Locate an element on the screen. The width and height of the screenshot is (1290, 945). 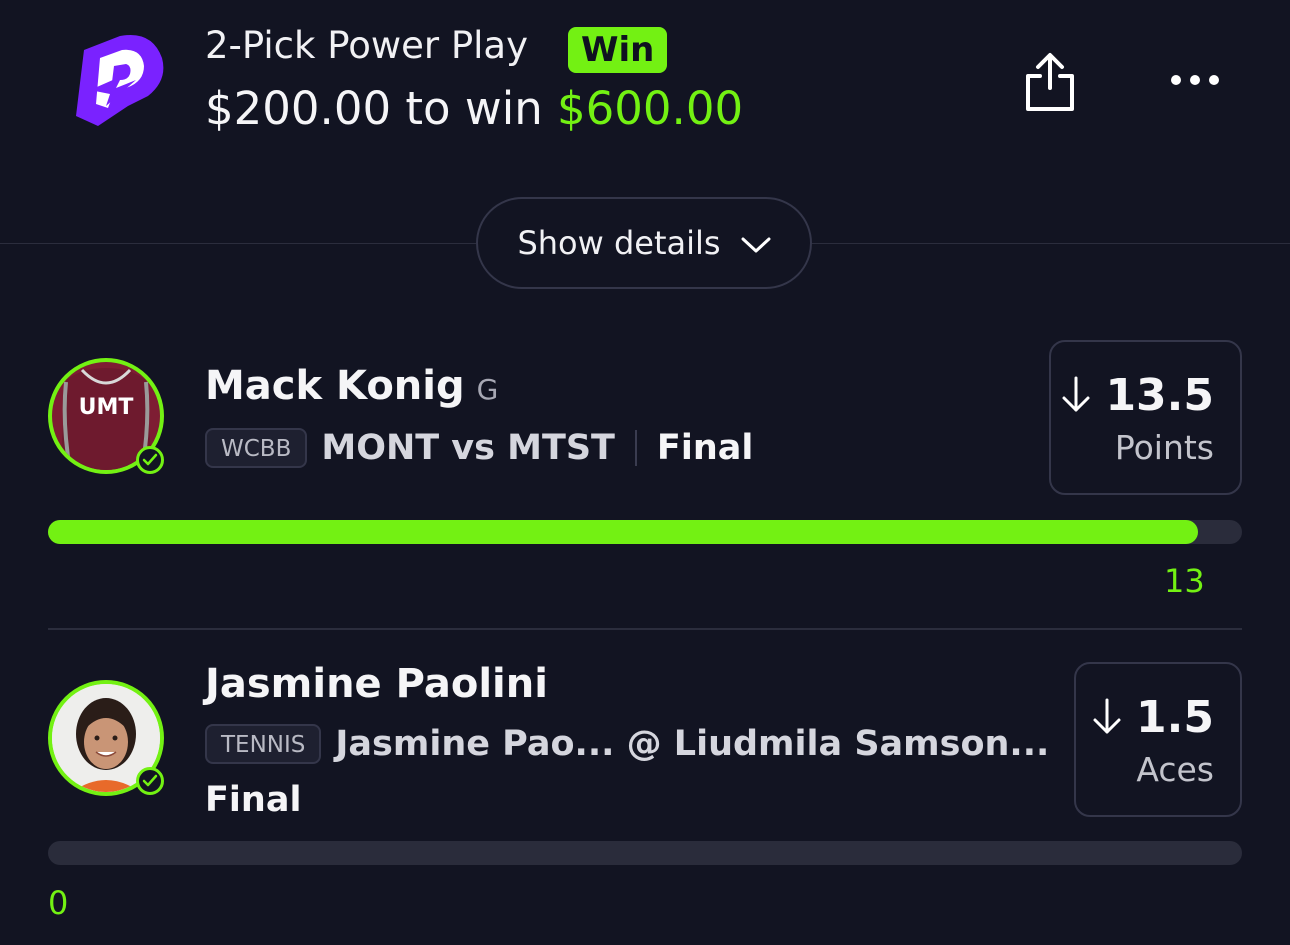
show-details-button: Show details is located at coordinates (644, 243).